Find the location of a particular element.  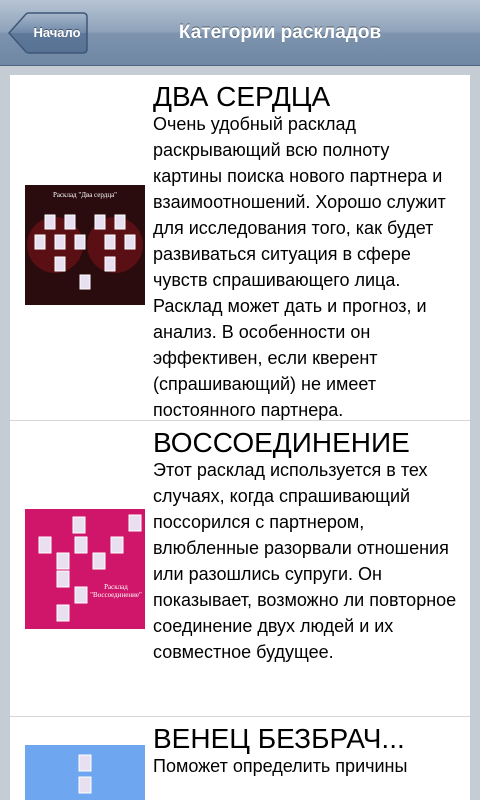

back-button: Начало is located at coordinates (48, 33).